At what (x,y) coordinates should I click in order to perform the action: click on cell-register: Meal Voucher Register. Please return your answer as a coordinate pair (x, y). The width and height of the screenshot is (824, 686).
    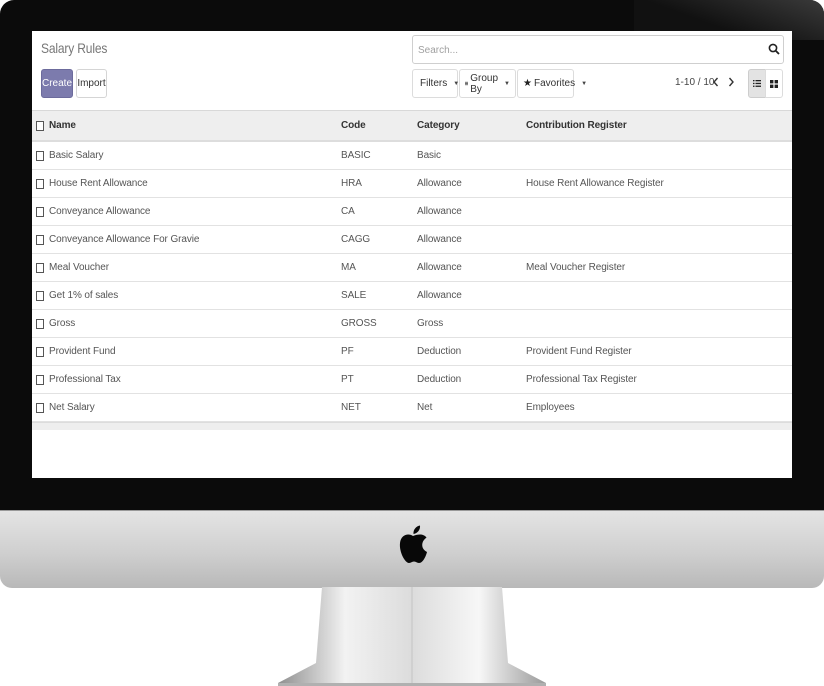
    Looking at the image, I should click on (576, 267).